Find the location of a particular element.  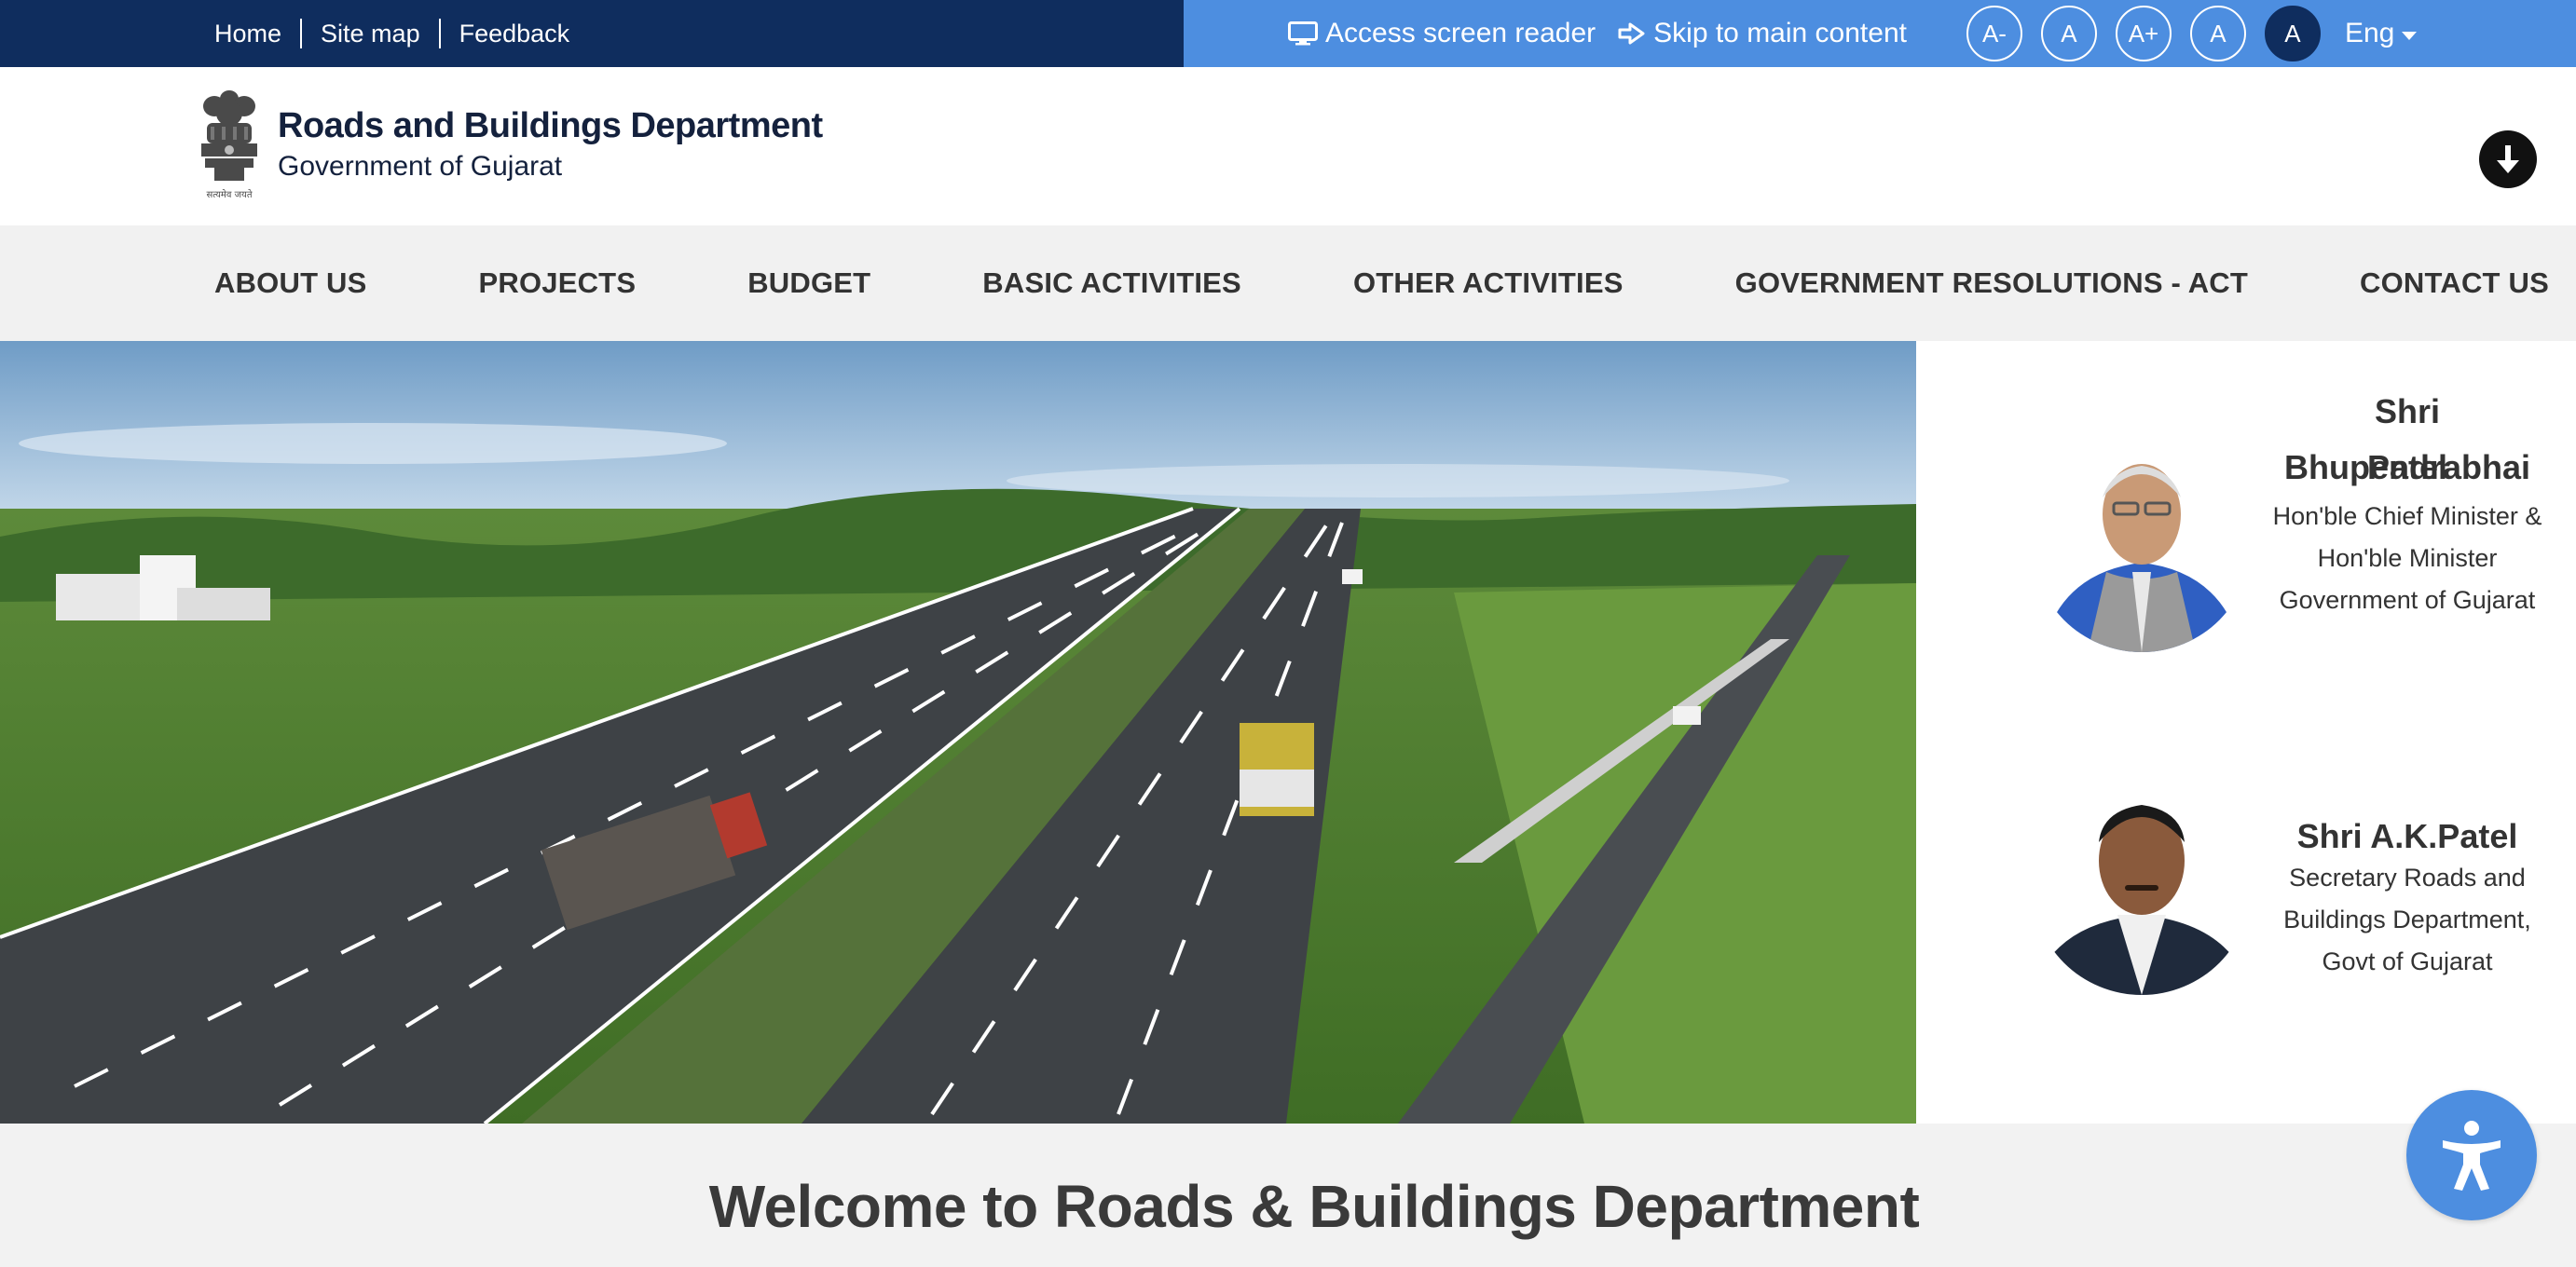

emblem-caption: सत्यमेव जयते is located at coordinates (229, 194).